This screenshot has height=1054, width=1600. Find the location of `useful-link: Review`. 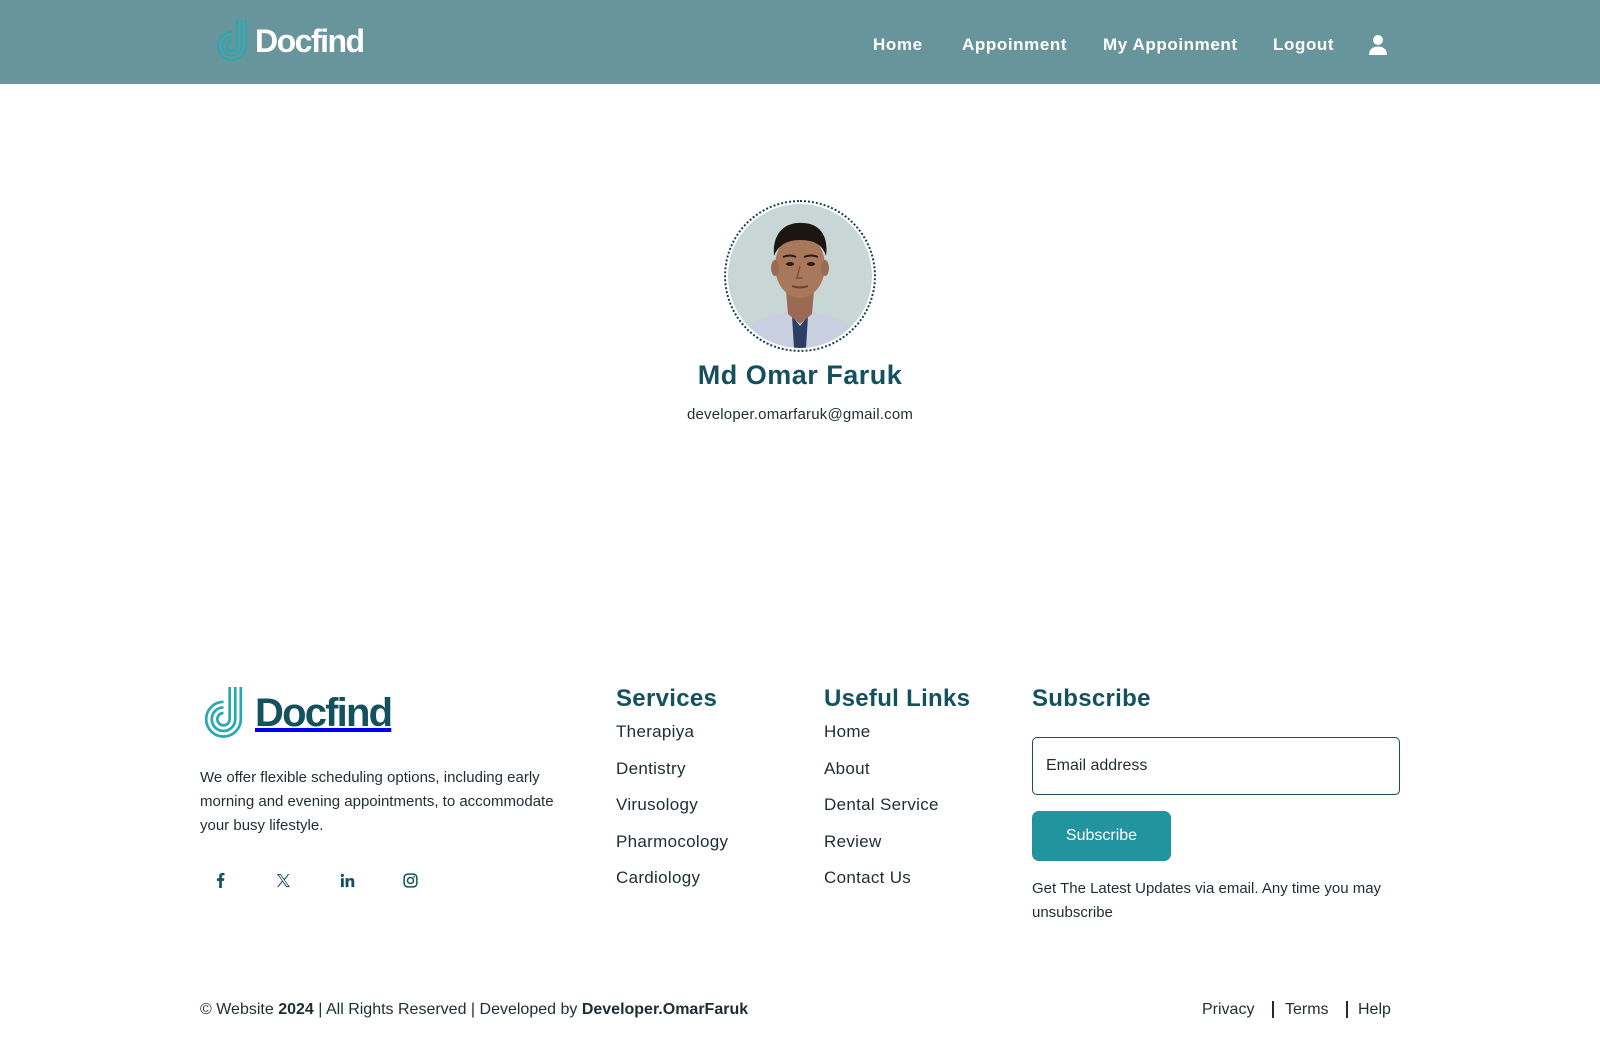

useful-link: Review is located at coordinates (853, 841).